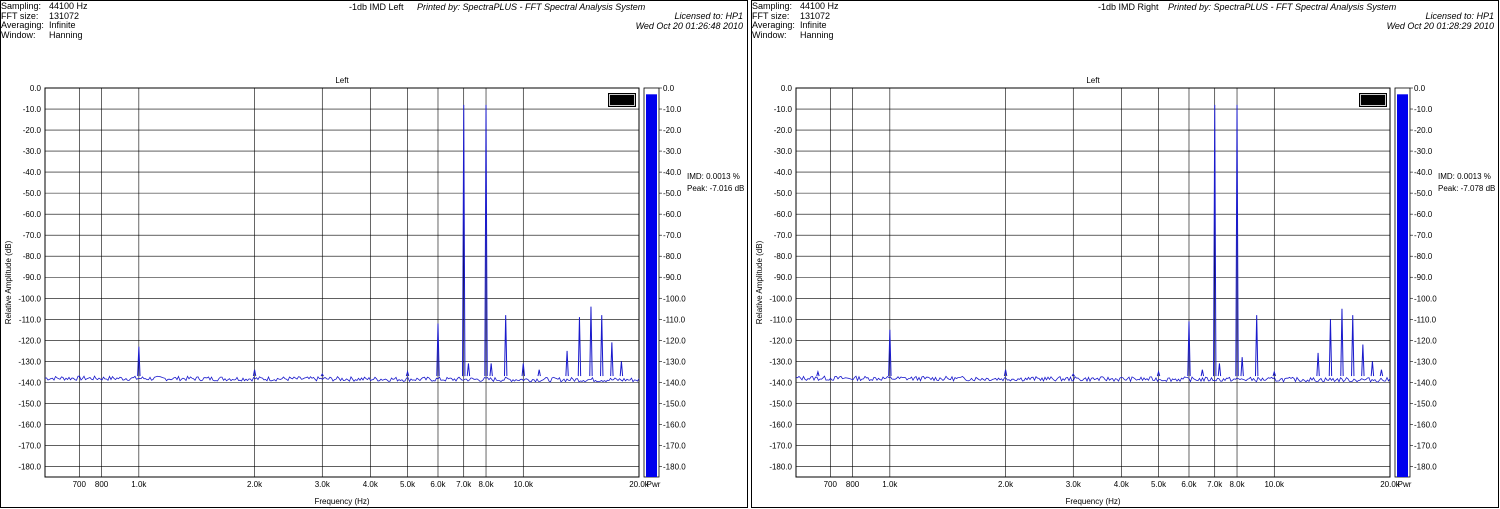 This screenshot has width=1500, height=509. Describe the element at coordinates (780, 298) in the screenshot. I see `y-tick-label: -100.0` at that location.